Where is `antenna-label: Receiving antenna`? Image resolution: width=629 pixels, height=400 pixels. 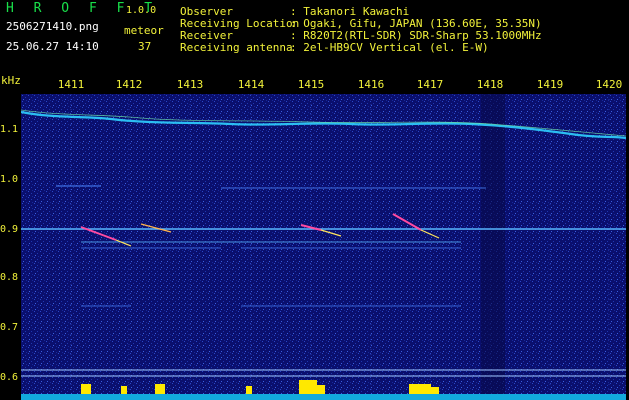 antenna-label: Receiving antenna is located at coordinates (236, 47).